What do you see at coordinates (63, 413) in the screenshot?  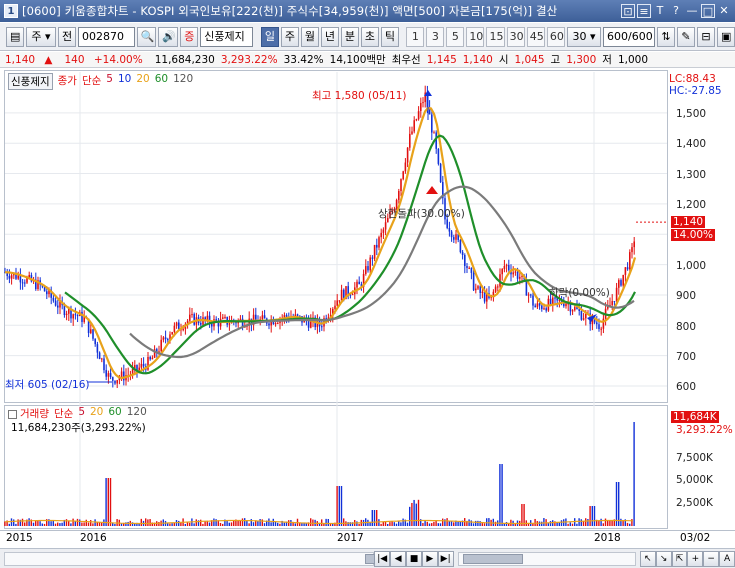 I see `legend-vol-simple: 단순` at bounding box center [63, 413].